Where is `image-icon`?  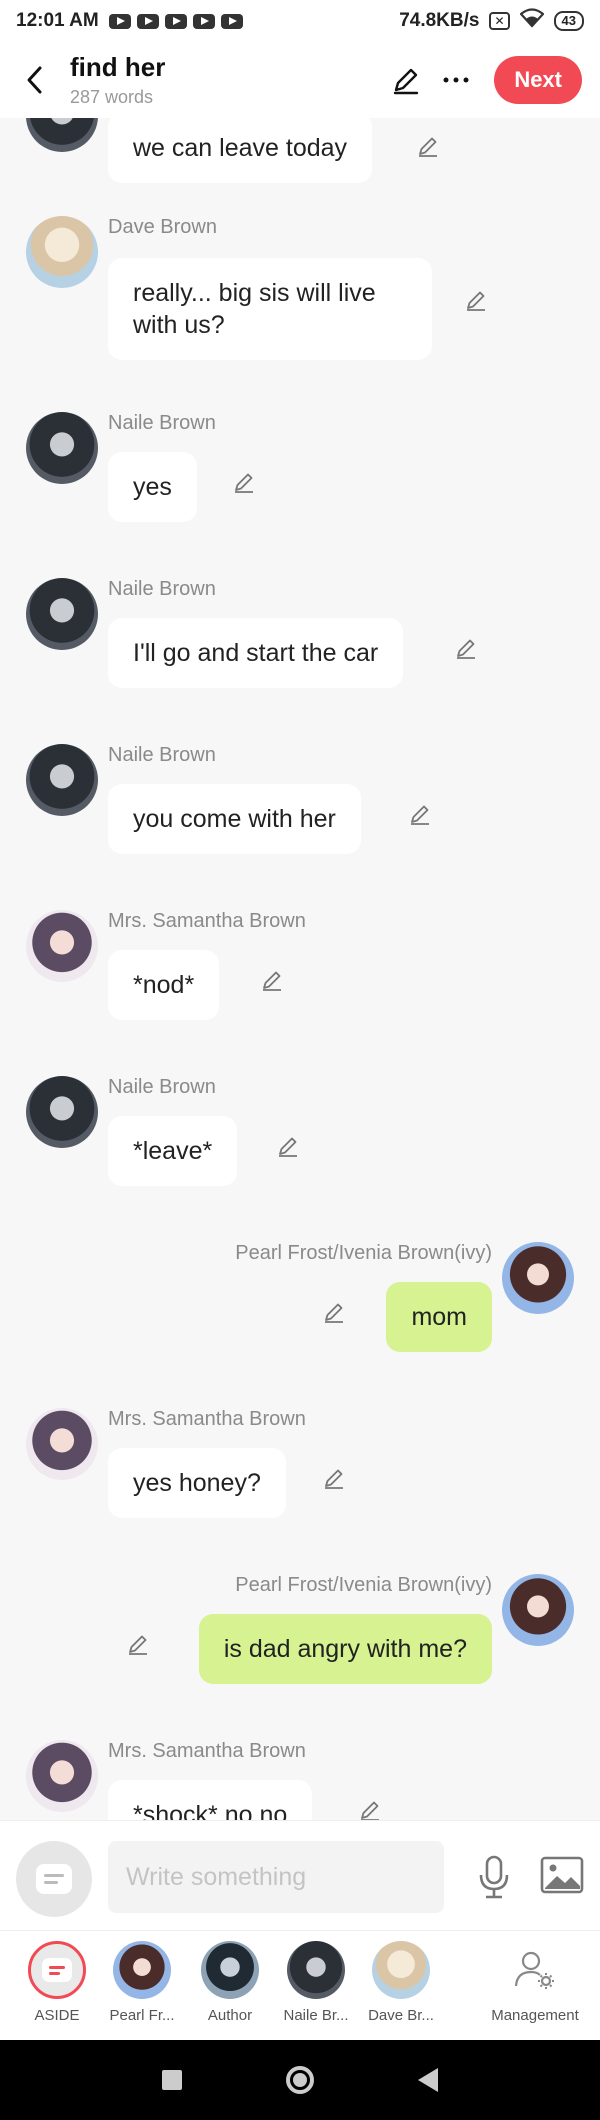 image-icon is located at coordinates (562, 1875).